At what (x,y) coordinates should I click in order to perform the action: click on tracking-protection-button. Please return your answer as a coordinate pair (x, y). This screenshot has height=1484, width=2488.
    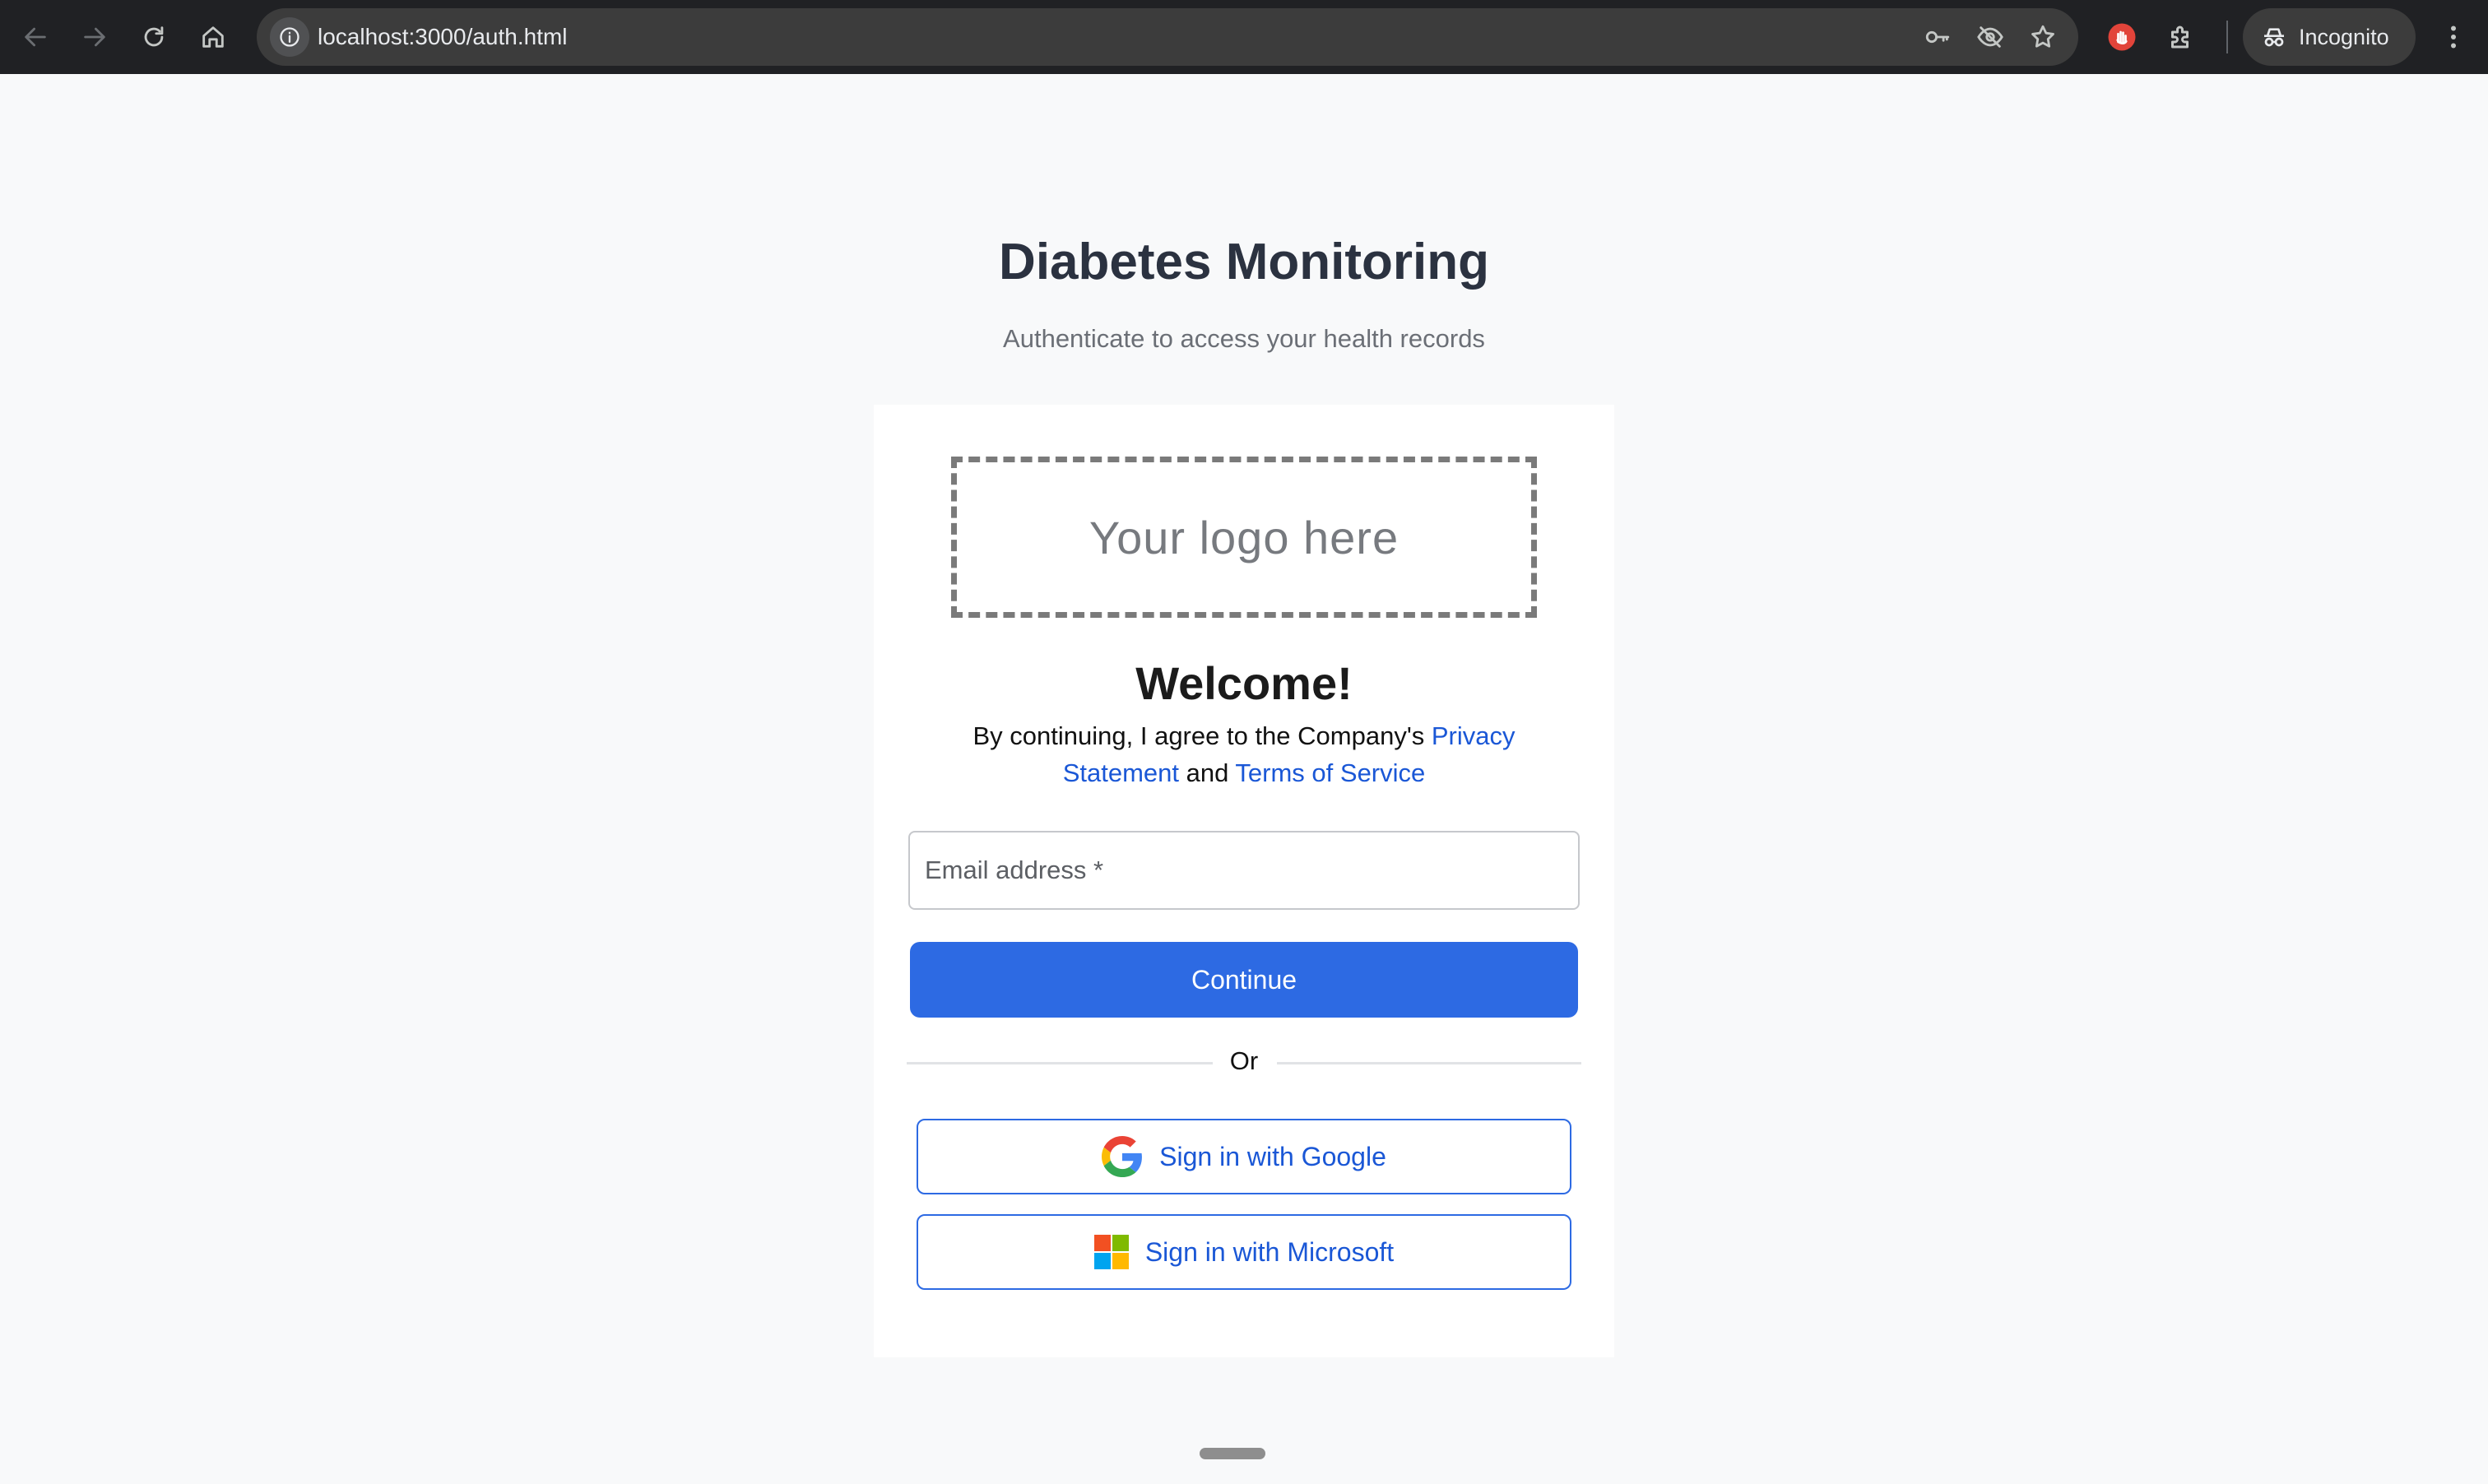
    Looking at the image, I should click on (1990, 37).